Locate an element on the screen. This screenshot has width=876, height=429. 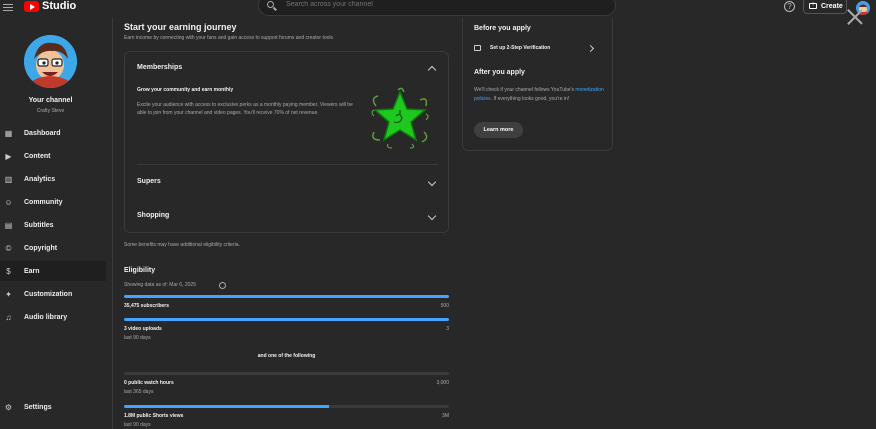
shorts-views-period: last 90 days is located at coordinates (137, 425).